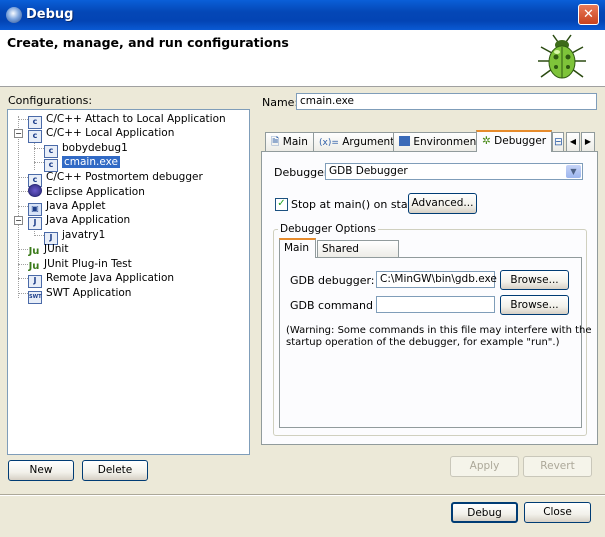  I want to click on tree-item-label: javatry1, so click(84, 235).